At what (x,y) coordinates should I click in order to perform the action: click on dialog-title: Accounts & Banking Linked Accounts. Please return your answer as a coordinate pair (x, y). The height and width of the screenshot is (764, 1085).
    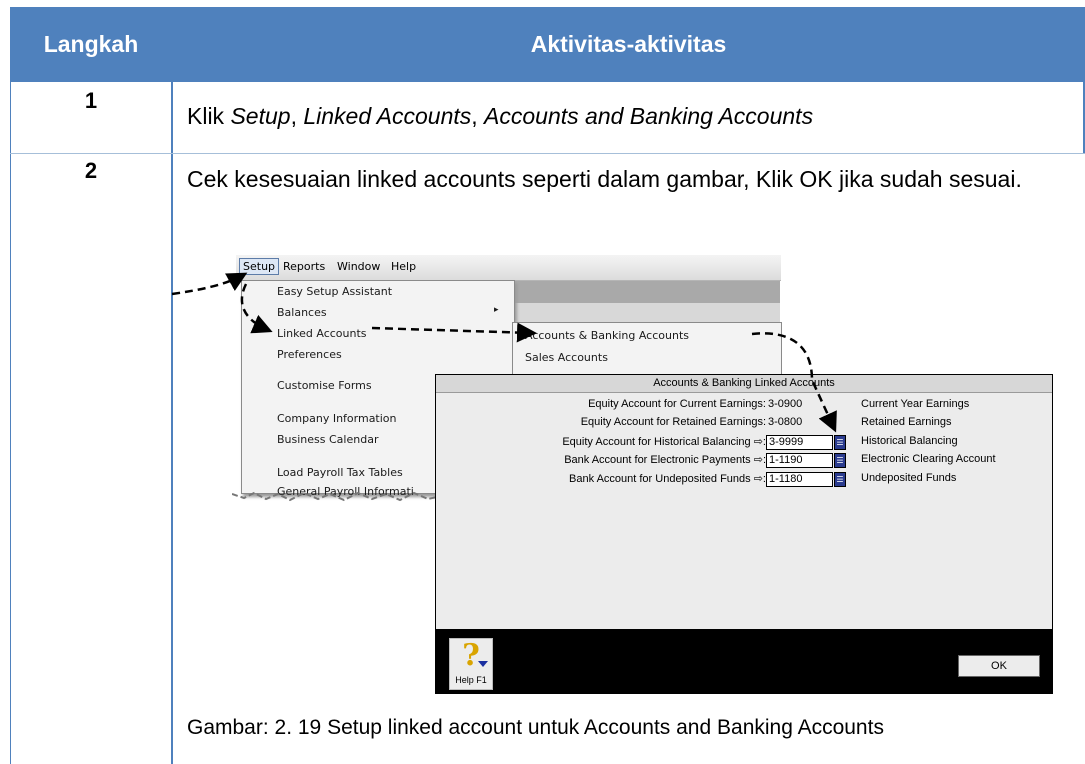
    Looking at the image, I should click on (744, 384).